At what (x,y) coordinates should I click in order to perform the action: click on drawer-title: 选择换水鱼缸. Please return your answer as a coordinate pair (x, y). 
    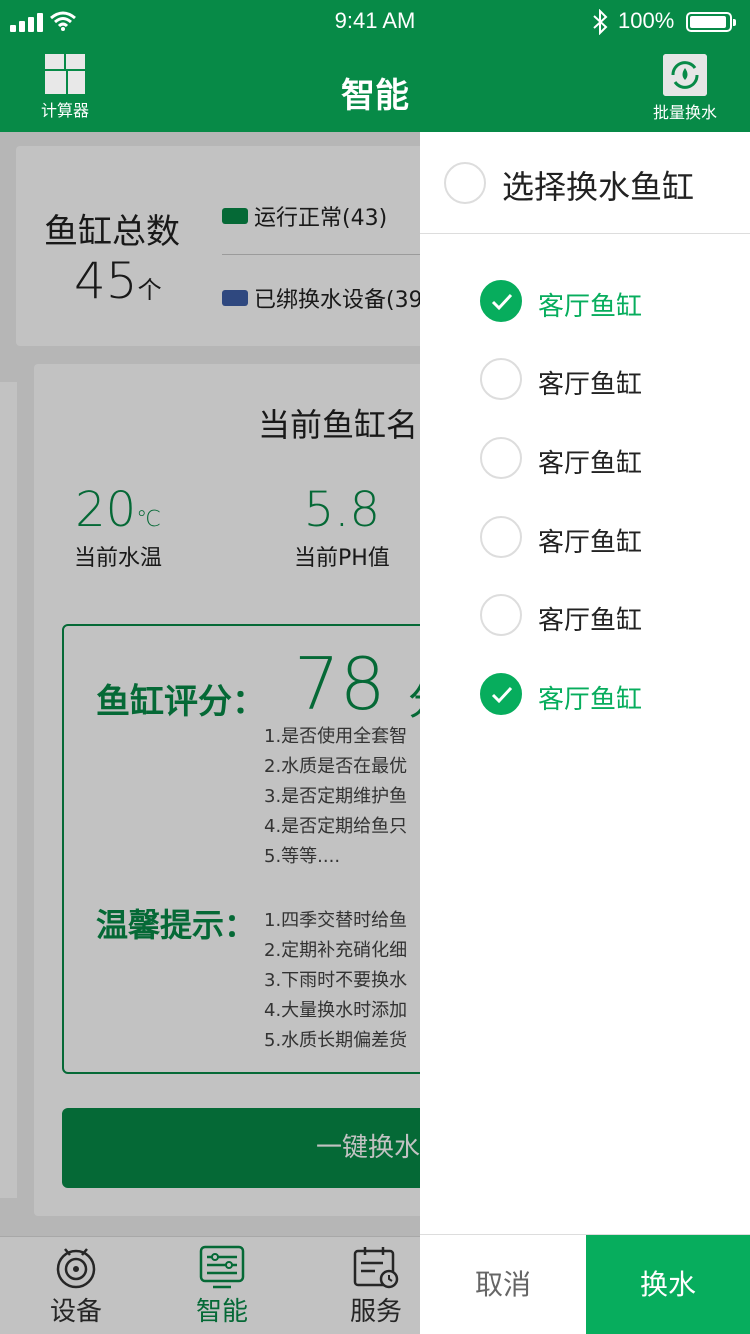
    Looking at the image, I should click on (598, 187).